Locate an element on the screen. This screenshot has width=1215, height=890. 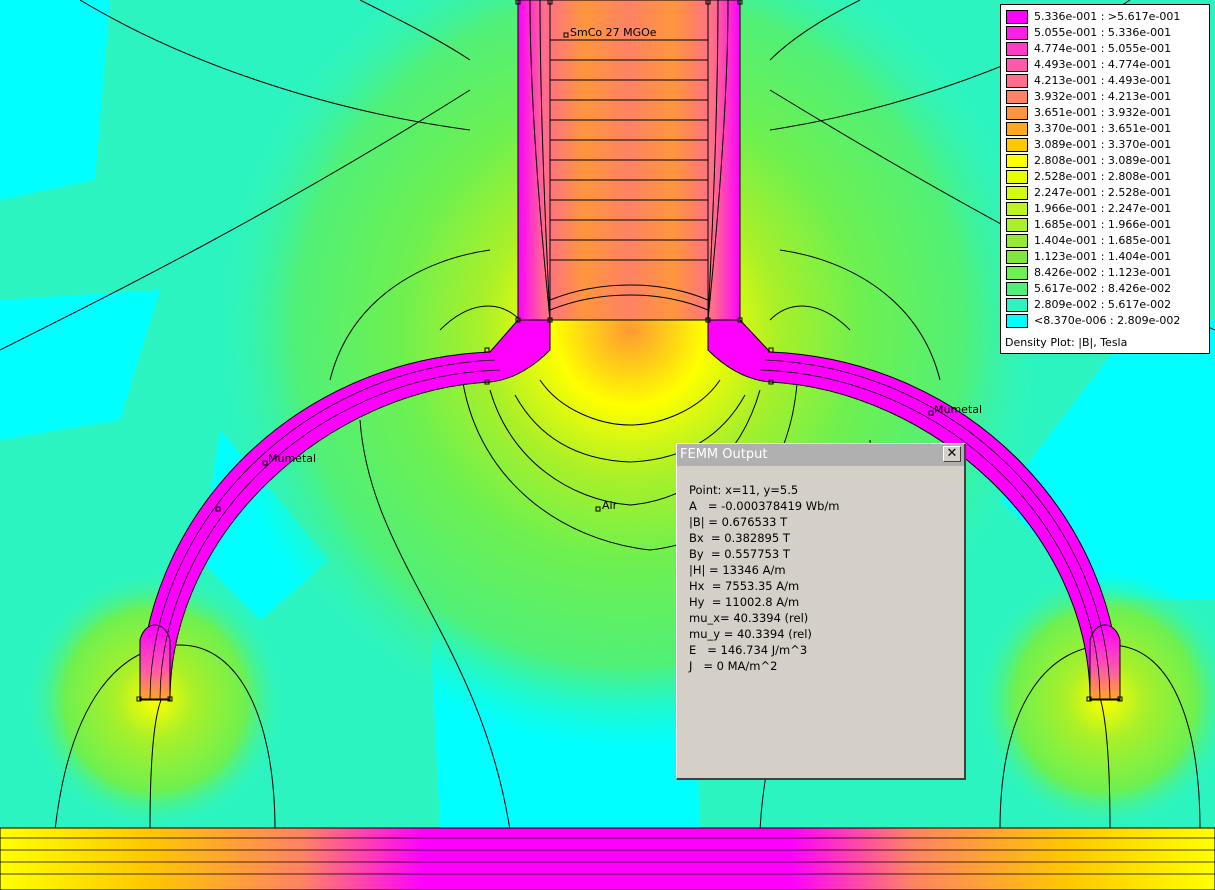
legend-entry: 1.966e-001 : 2.247e-001 is located at coordinates (1106, 209).